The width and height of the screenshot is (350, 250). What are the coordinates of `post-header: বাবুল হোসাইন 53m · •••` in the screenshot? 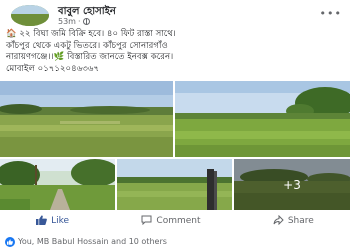 It's located at (175, 14).